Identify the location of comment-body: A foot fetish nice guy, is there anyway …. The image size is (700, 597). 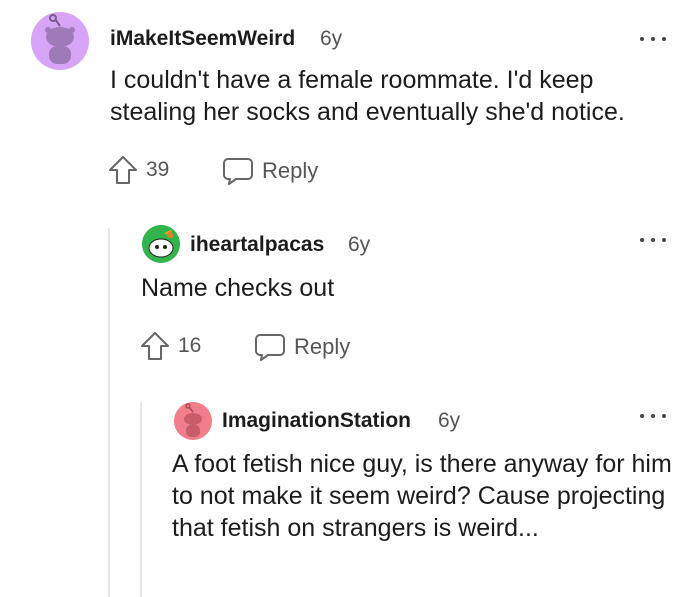
(422, 496).